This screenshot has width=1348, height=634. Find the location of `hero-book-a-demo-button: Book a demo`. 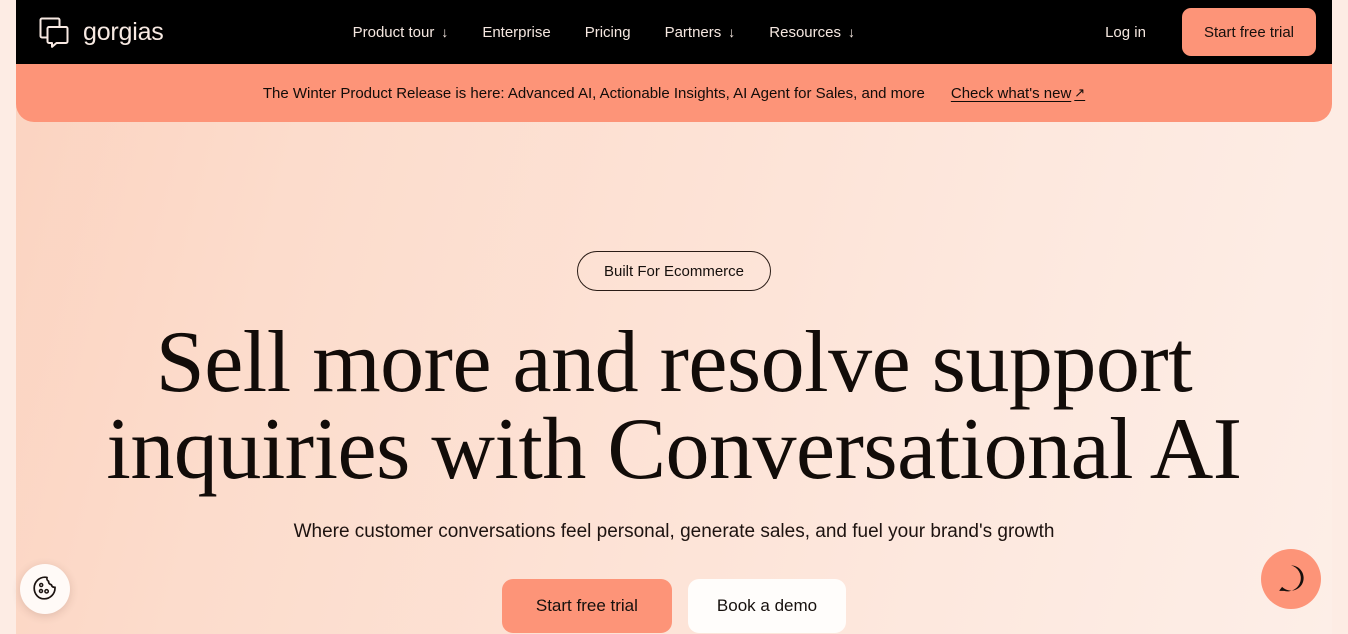

hero-book-a-demo-button: Book a demo is located at coordinates (767, 605).